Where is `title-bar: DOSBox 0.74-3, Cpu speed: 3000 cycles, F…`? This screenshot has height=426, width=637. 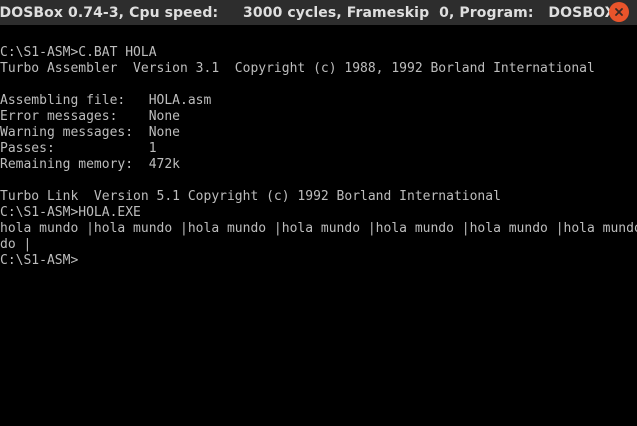
title-bar: DOSBox 0.74-3, Cpu speed: 3000 cycles, F… is located at coordinates (318, 12).